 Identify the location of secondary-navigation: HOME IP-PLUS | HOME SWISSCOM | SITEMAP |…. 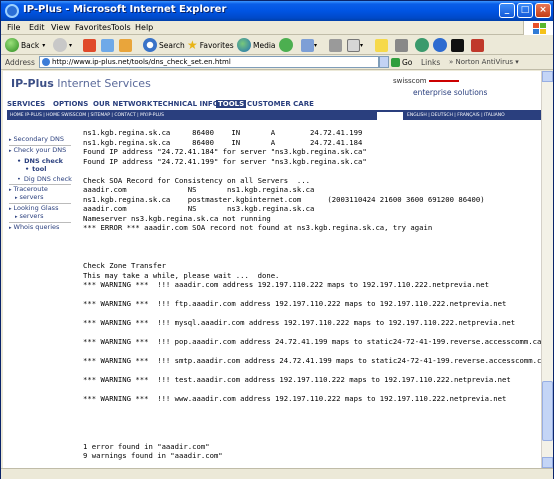
(192, 116).